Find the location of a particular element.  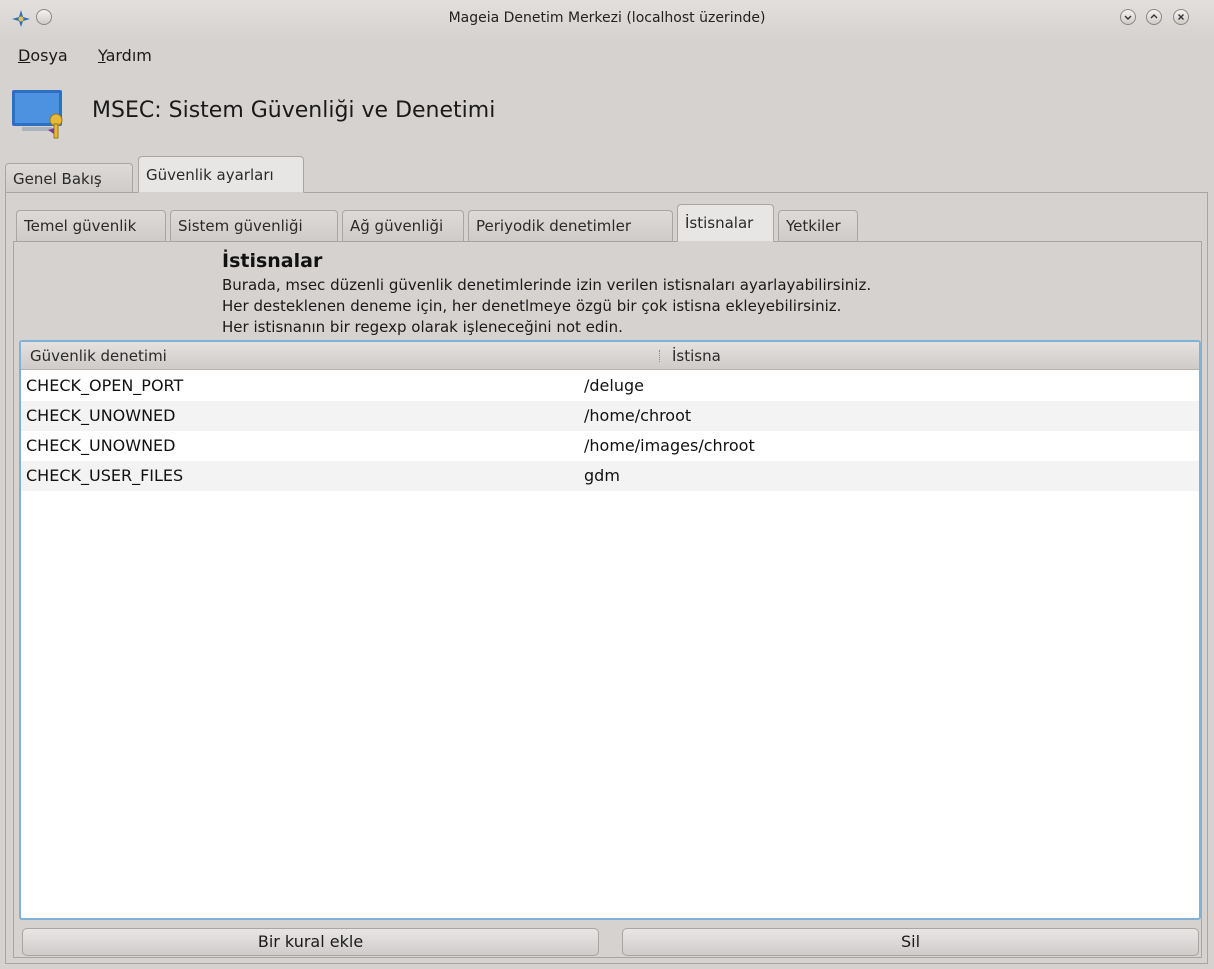

page-title: MSEC: Sistem Güvenliği ve Denetimi is located at coordinates (294, 110).